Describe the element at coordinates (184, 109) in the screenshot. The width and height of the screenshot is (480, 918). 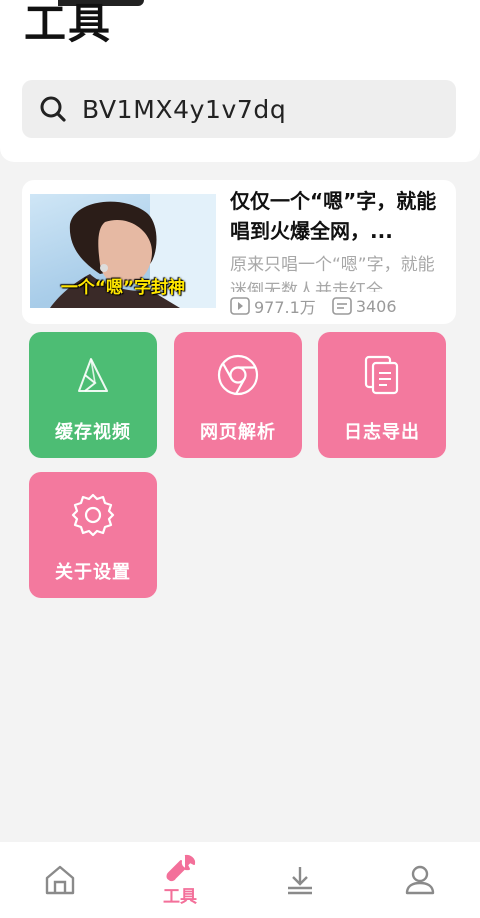
I see `search-value: BV1MX4y1v7dq` at that location.